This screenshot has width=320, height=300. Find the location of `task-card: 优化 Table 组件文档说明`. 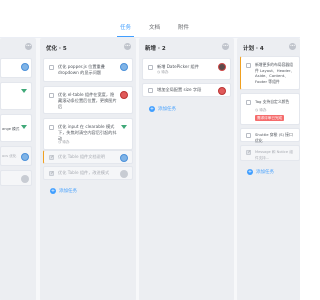

task-card: 优化 Table 组件文档说明 is located at coordinates (88, 157).